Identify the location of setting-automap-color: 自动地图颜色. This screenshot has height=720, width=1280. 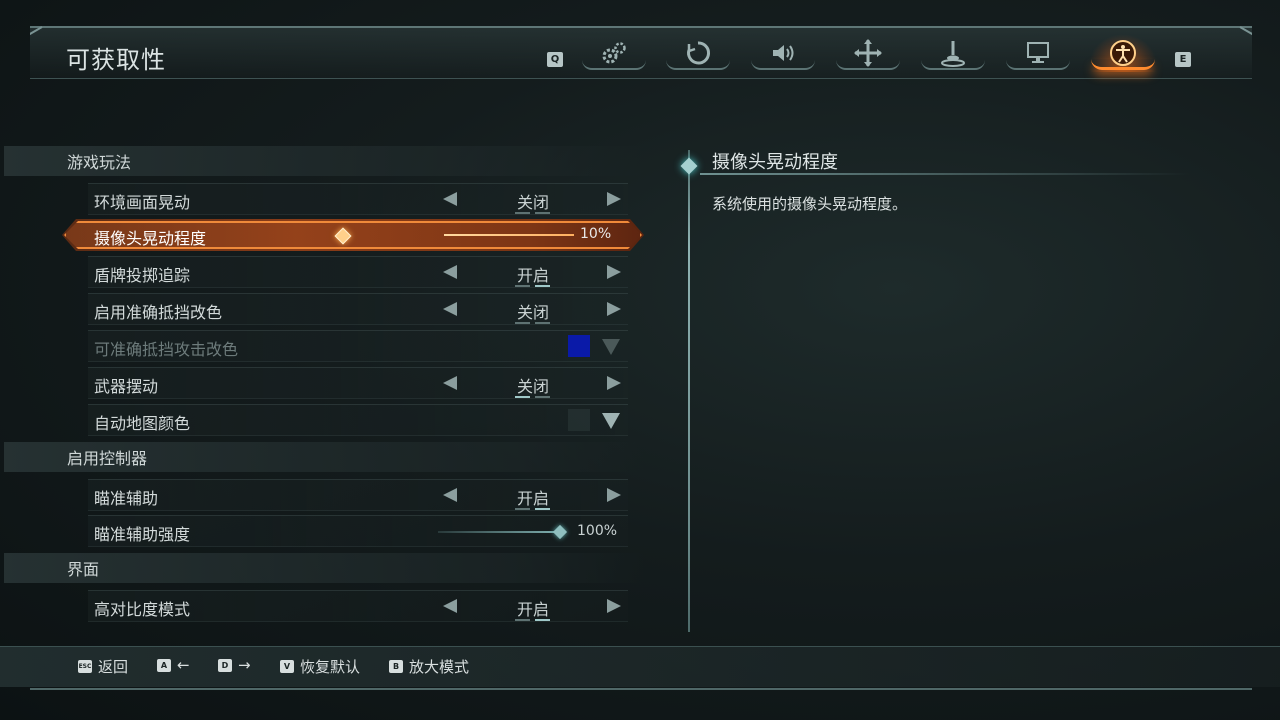
(358, 420).